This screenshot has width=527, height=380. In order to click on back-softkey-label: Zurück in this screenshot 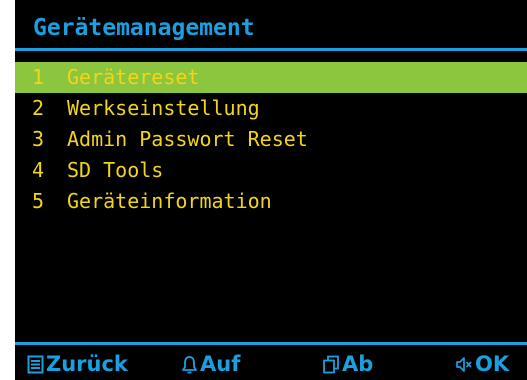, I will do `click(87, 364)`.